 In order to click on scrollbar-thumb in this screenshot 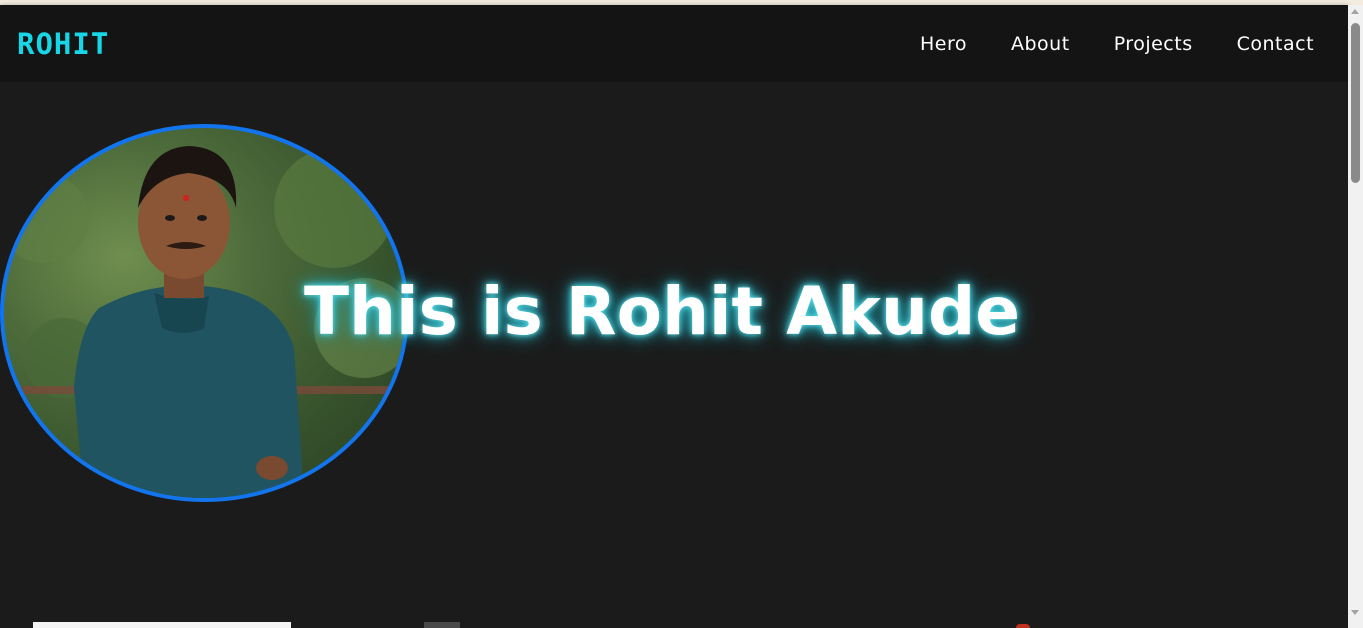, I will do `click(1355, 103)`.